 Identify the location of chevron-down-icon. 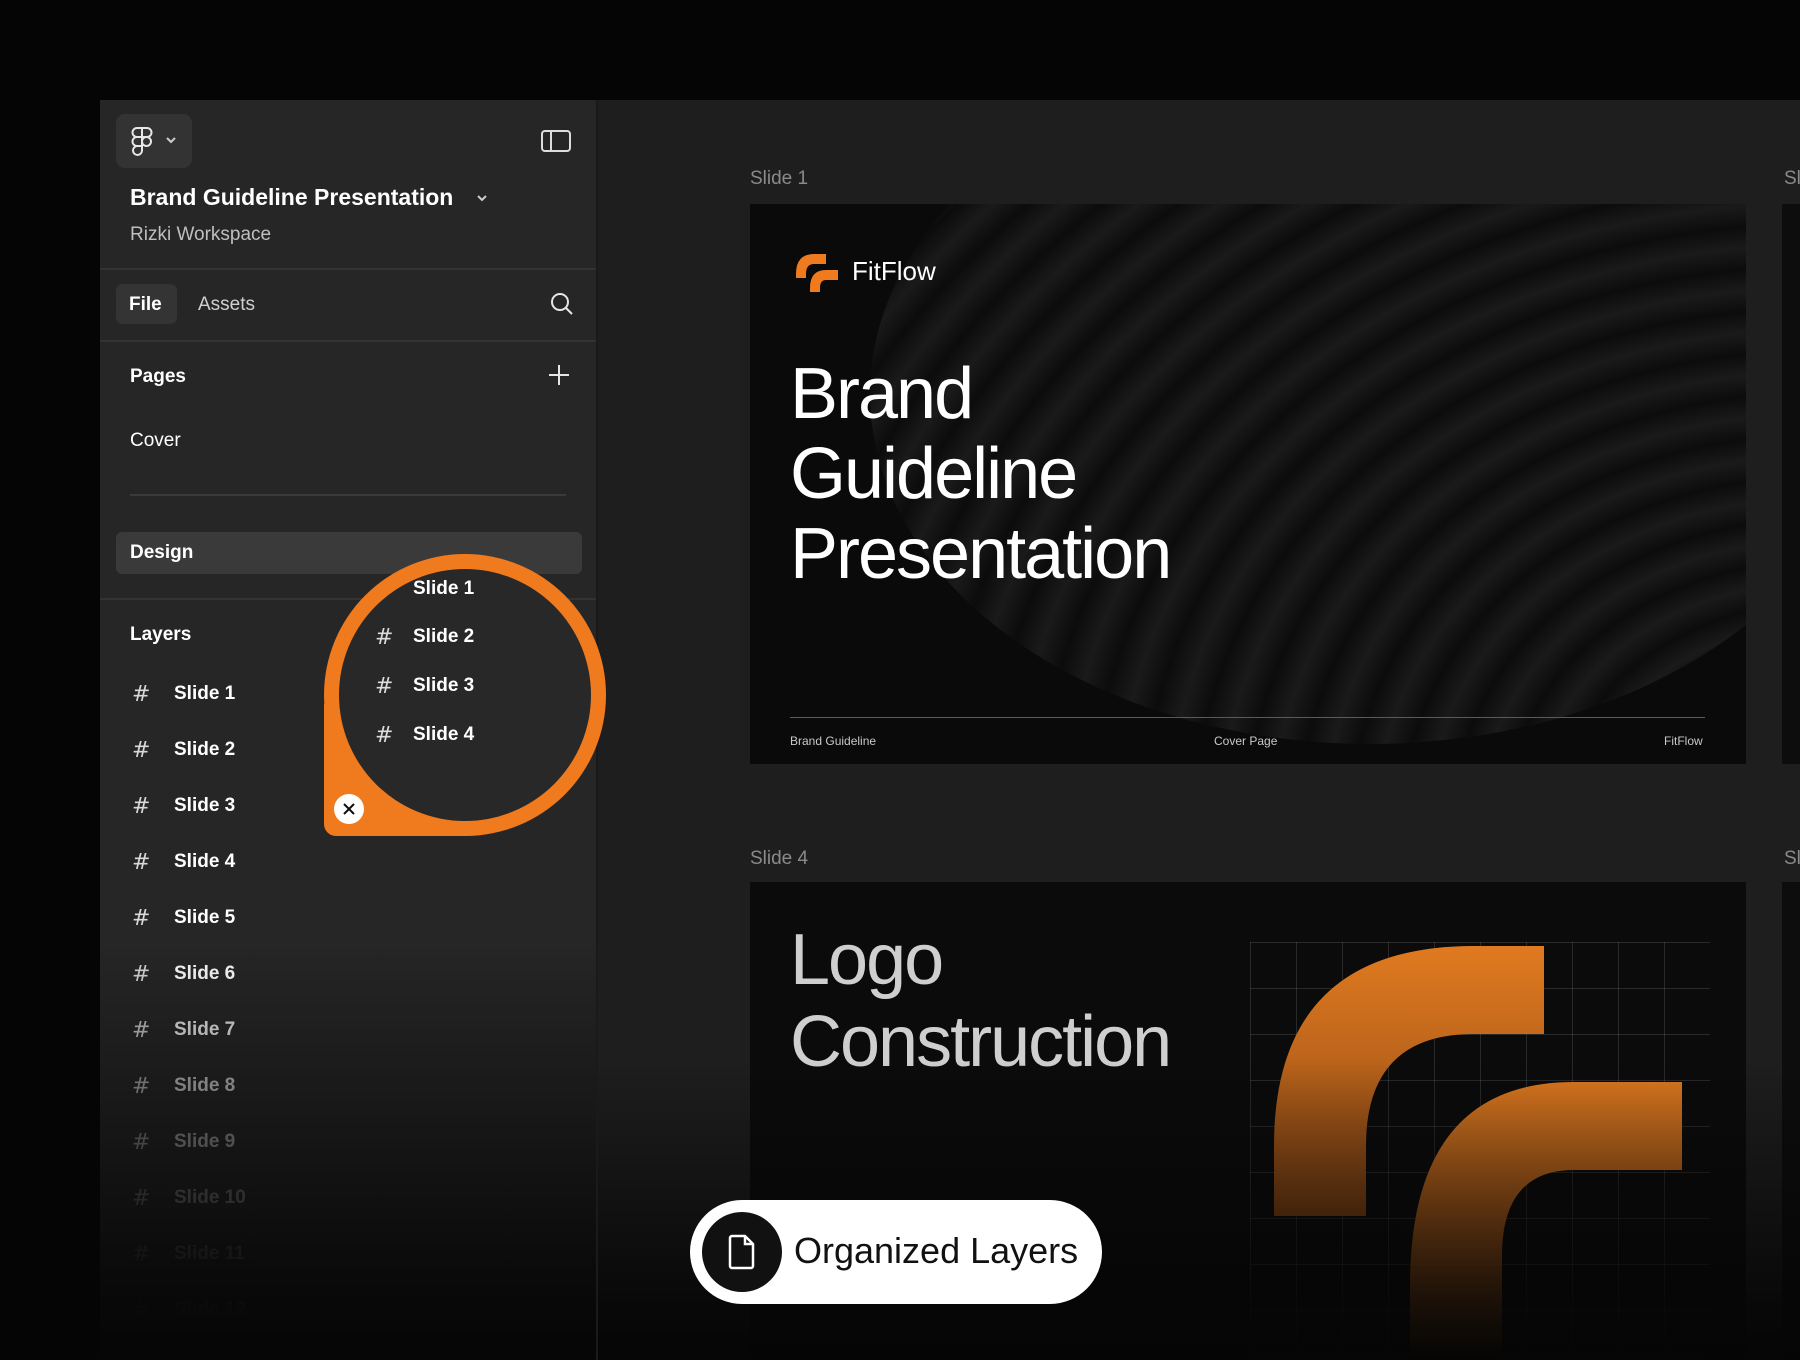
(171, 142).